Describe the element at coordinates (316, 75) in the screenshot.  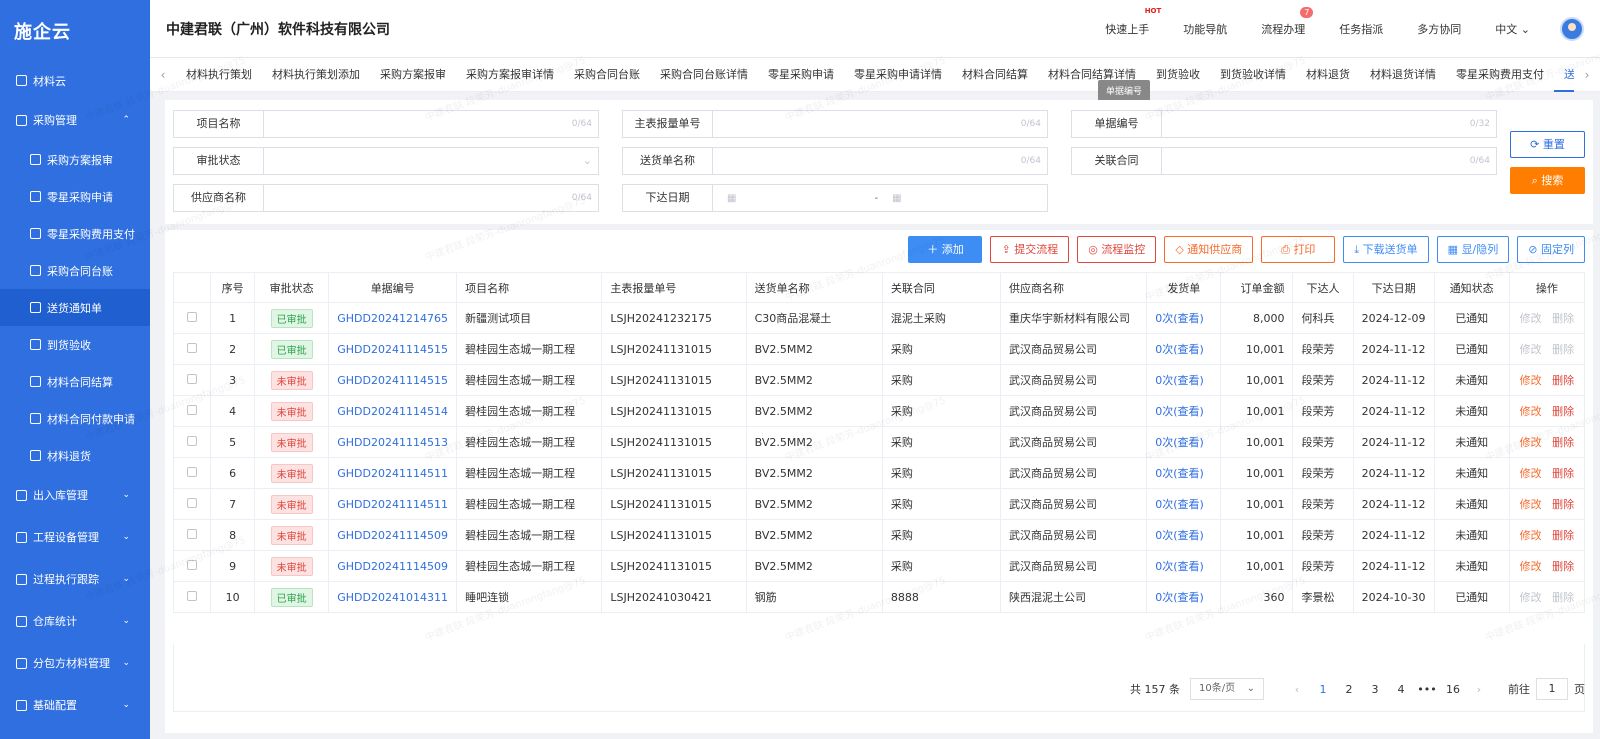
I see `tab-1: 材料执行策划添加` at that location.